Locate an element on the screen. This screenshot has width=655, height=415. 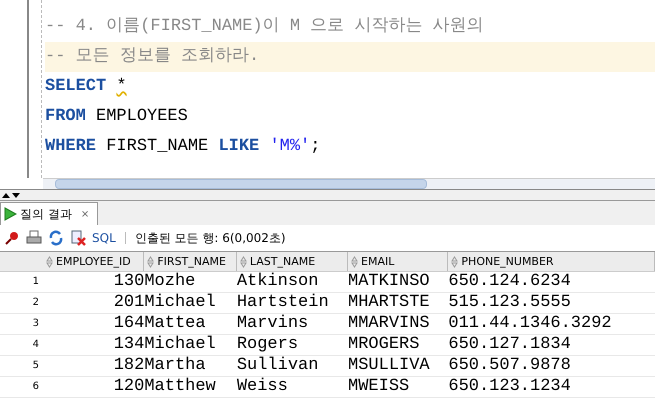
printer-icon is located at coordinates (34, 238).